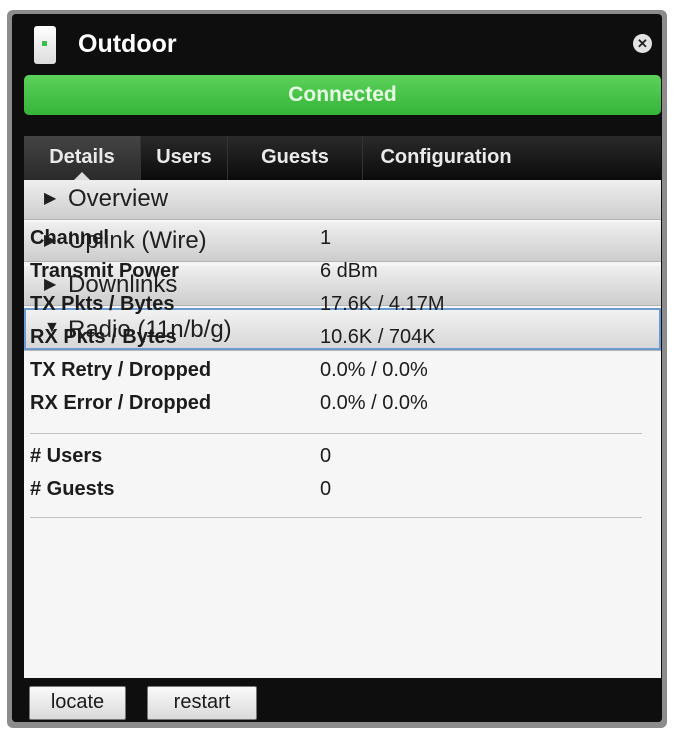 The height and width of the screenshot is (737, 674). I want to click on tab-guests: Guests, so click(295, 158).